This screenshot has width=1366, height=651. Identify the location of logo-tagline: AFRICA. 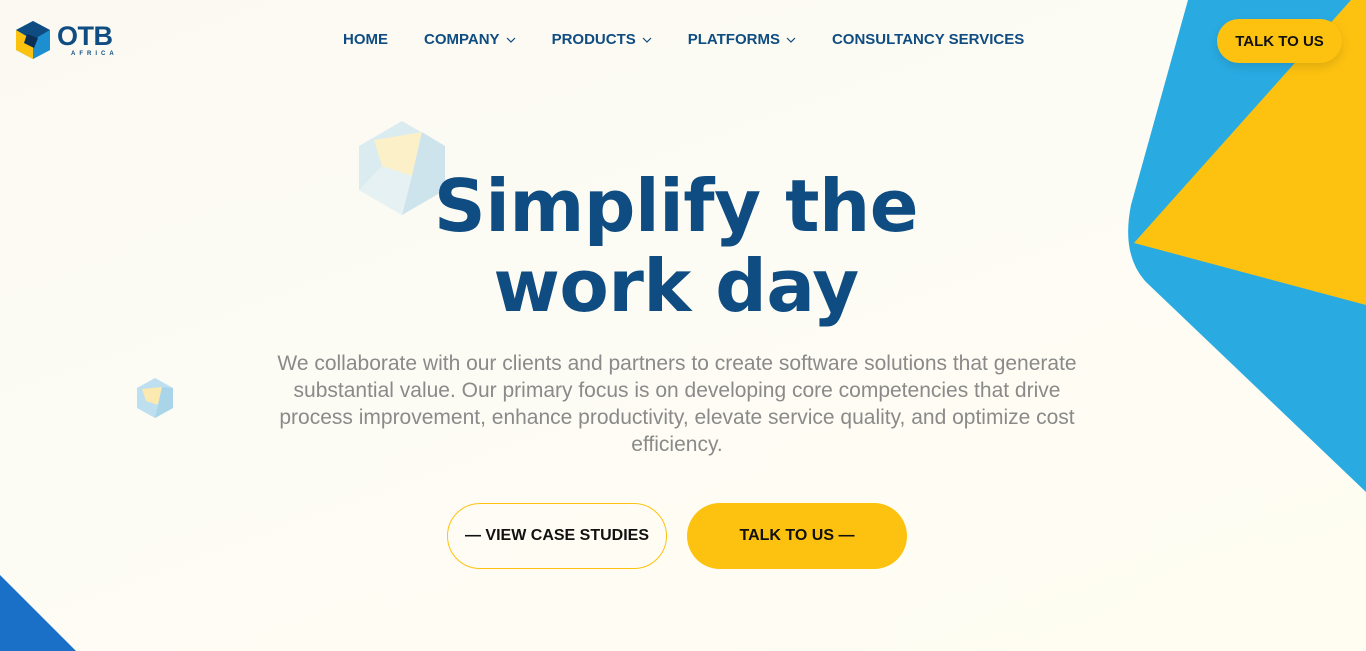
(94, 54).